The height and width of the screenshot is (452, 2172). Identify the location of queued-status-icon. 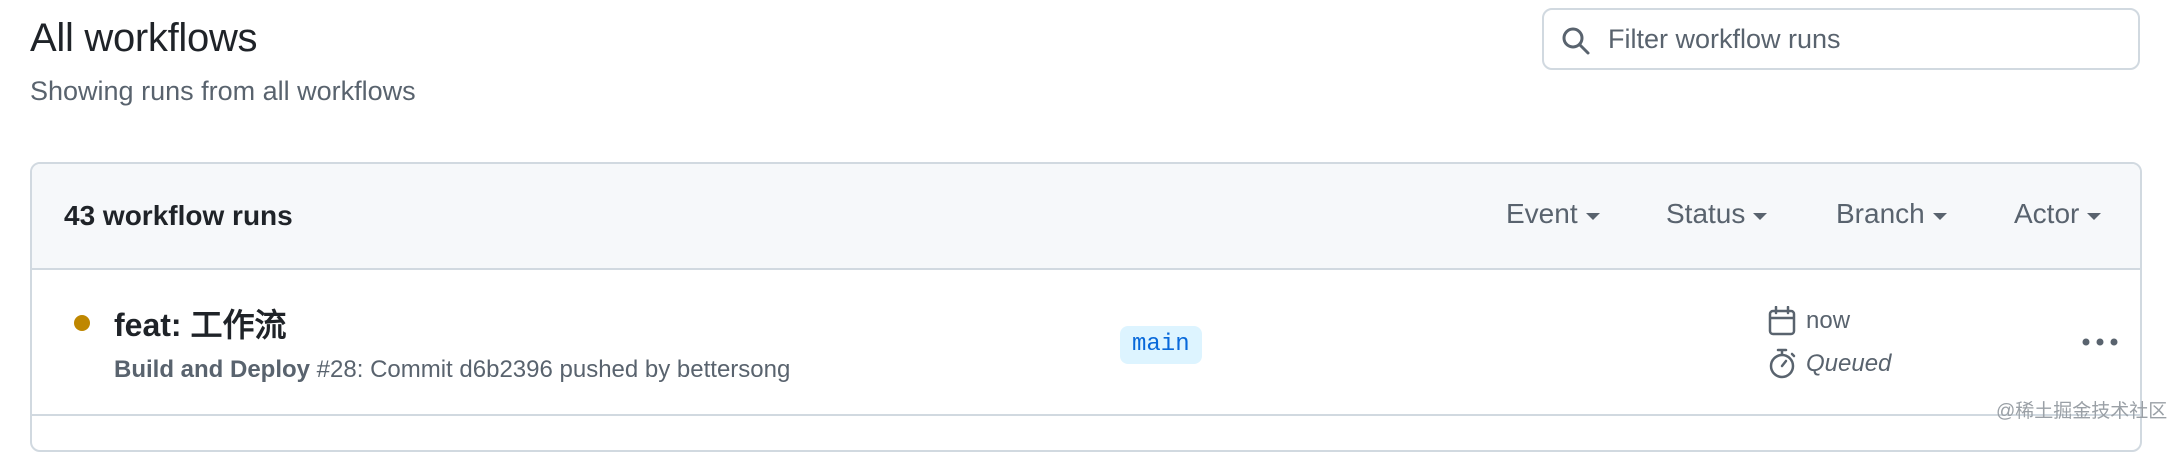
(82, 323).